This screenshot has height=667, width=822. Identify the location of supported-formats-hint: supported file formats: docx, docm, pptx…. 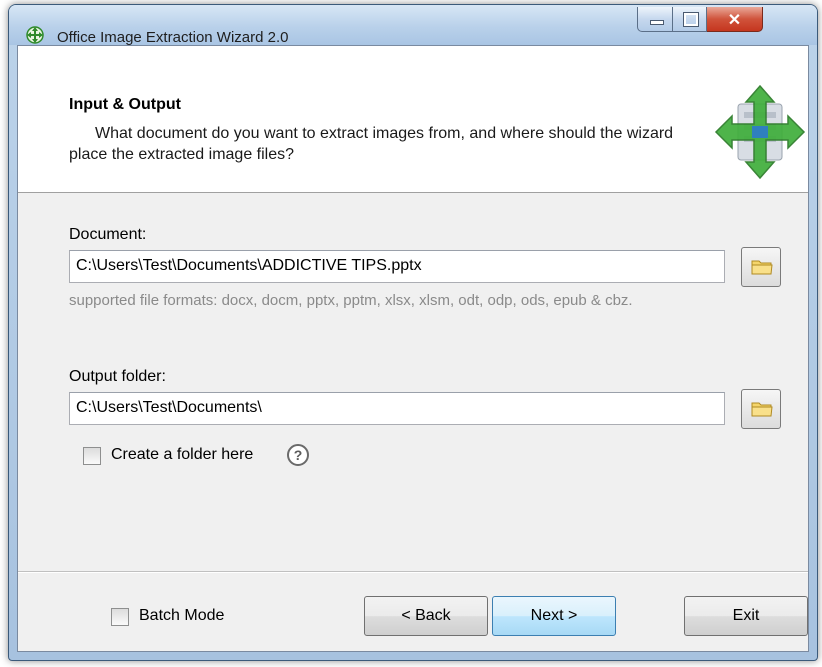
(351, 300).